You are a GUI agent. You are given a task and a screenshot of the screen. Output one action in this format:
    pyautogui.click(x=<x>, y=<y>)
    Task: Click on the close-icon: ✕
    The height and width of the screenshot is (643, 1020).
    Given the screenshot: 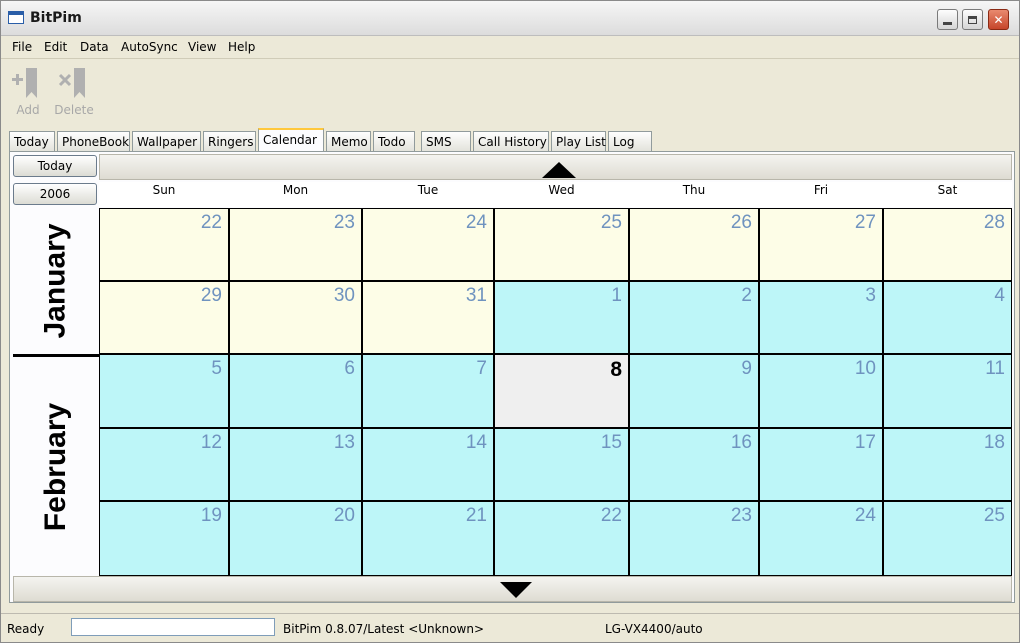 What is the action you would take?
    pyautogui.click(x=998, y=19)
    